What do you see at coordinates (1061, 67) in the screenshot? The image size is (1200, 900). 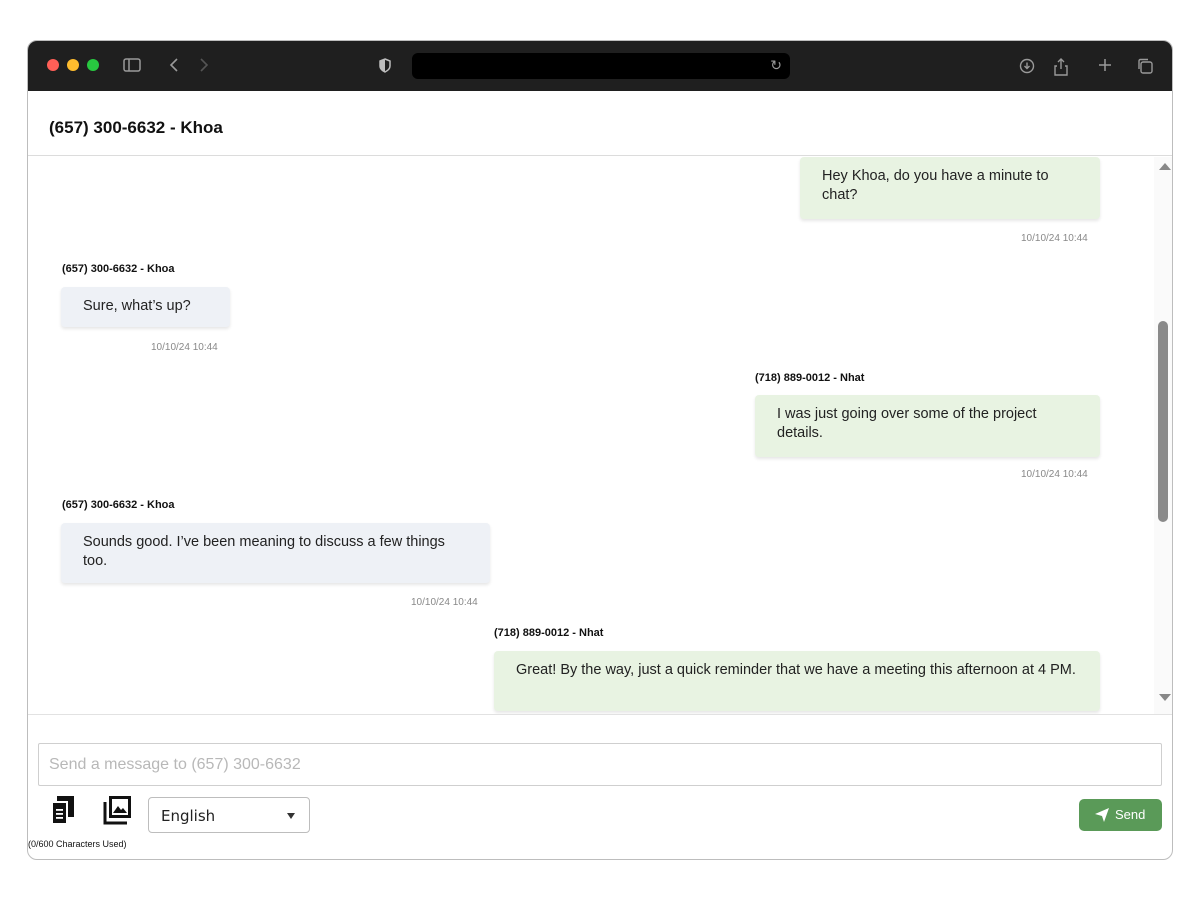 I see `share-icon` at bounding box center [1061, 67].